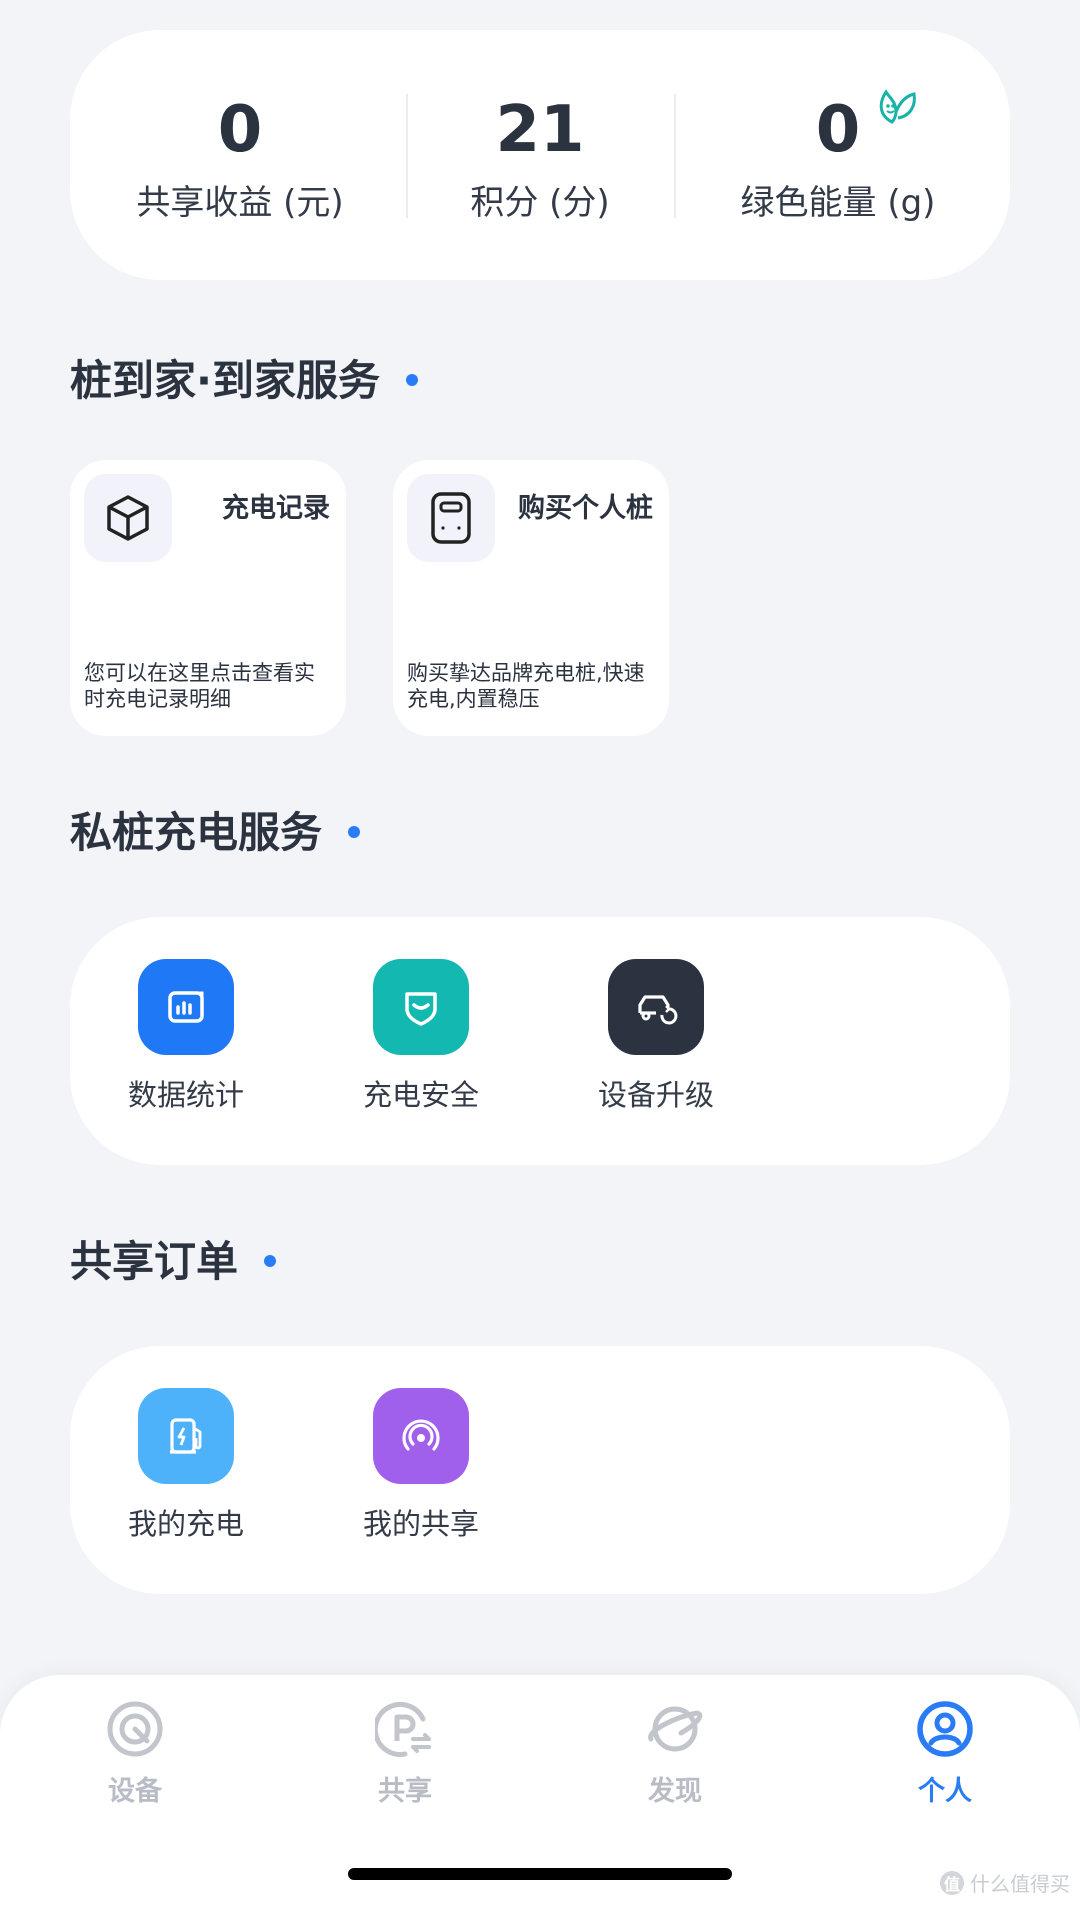 This screenshot has width=1080, height=1905. I want to click on leaf-icon, so click(897, 106).